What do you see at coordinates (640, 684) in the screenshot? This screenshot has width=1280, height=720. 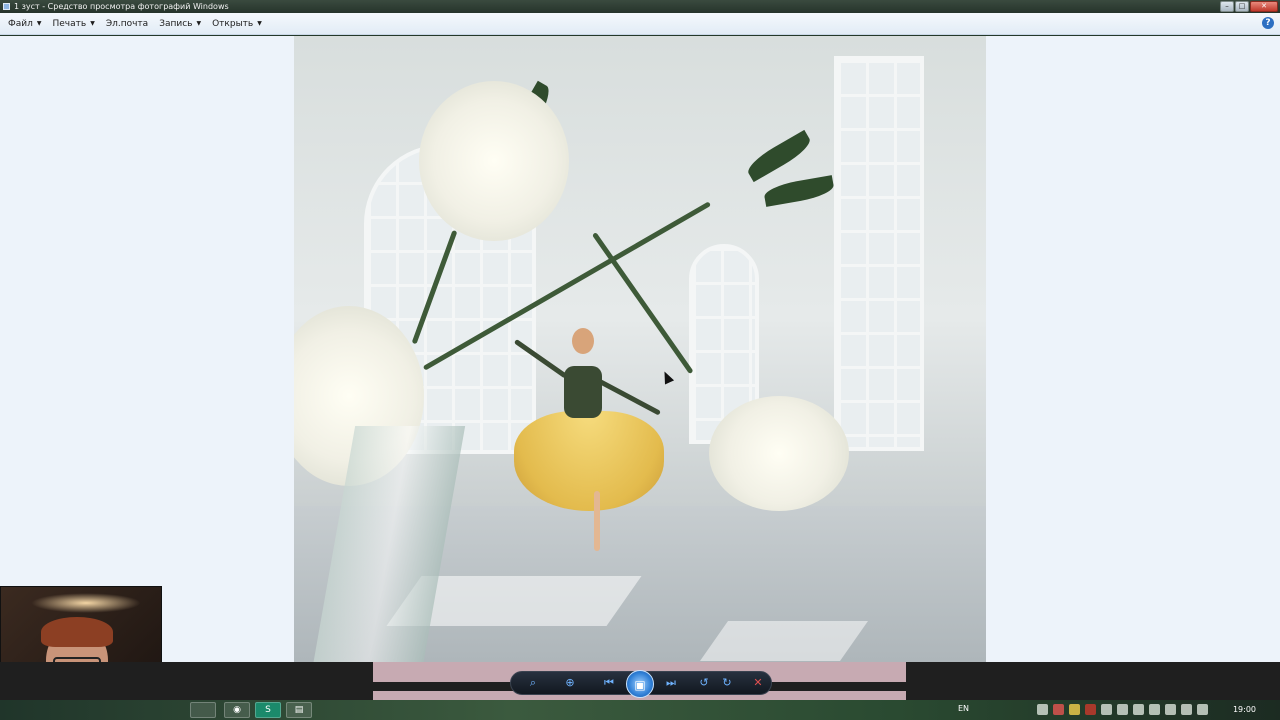 I see `slideshow-button: ▣` at bounding box center [640, 684].